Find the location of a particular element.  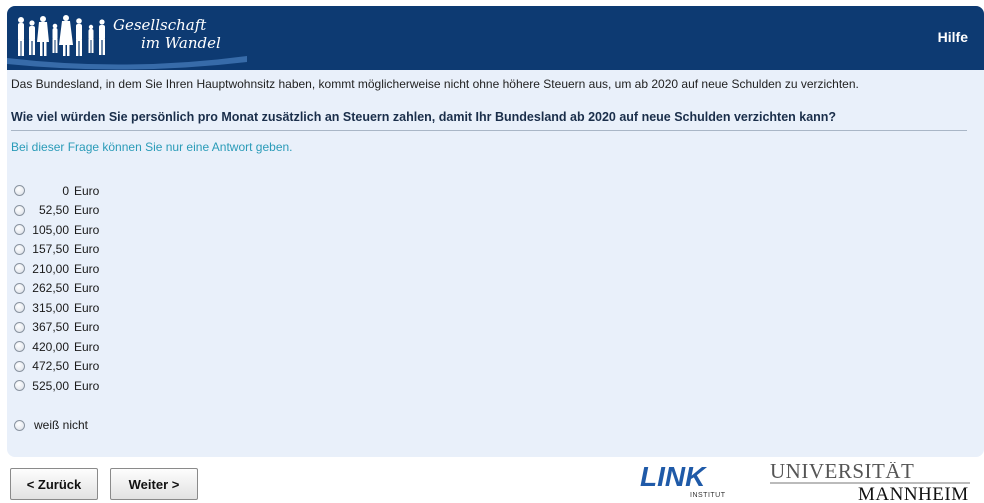

answer-option: 367,50 Euro is located at coordinates (56, 328).